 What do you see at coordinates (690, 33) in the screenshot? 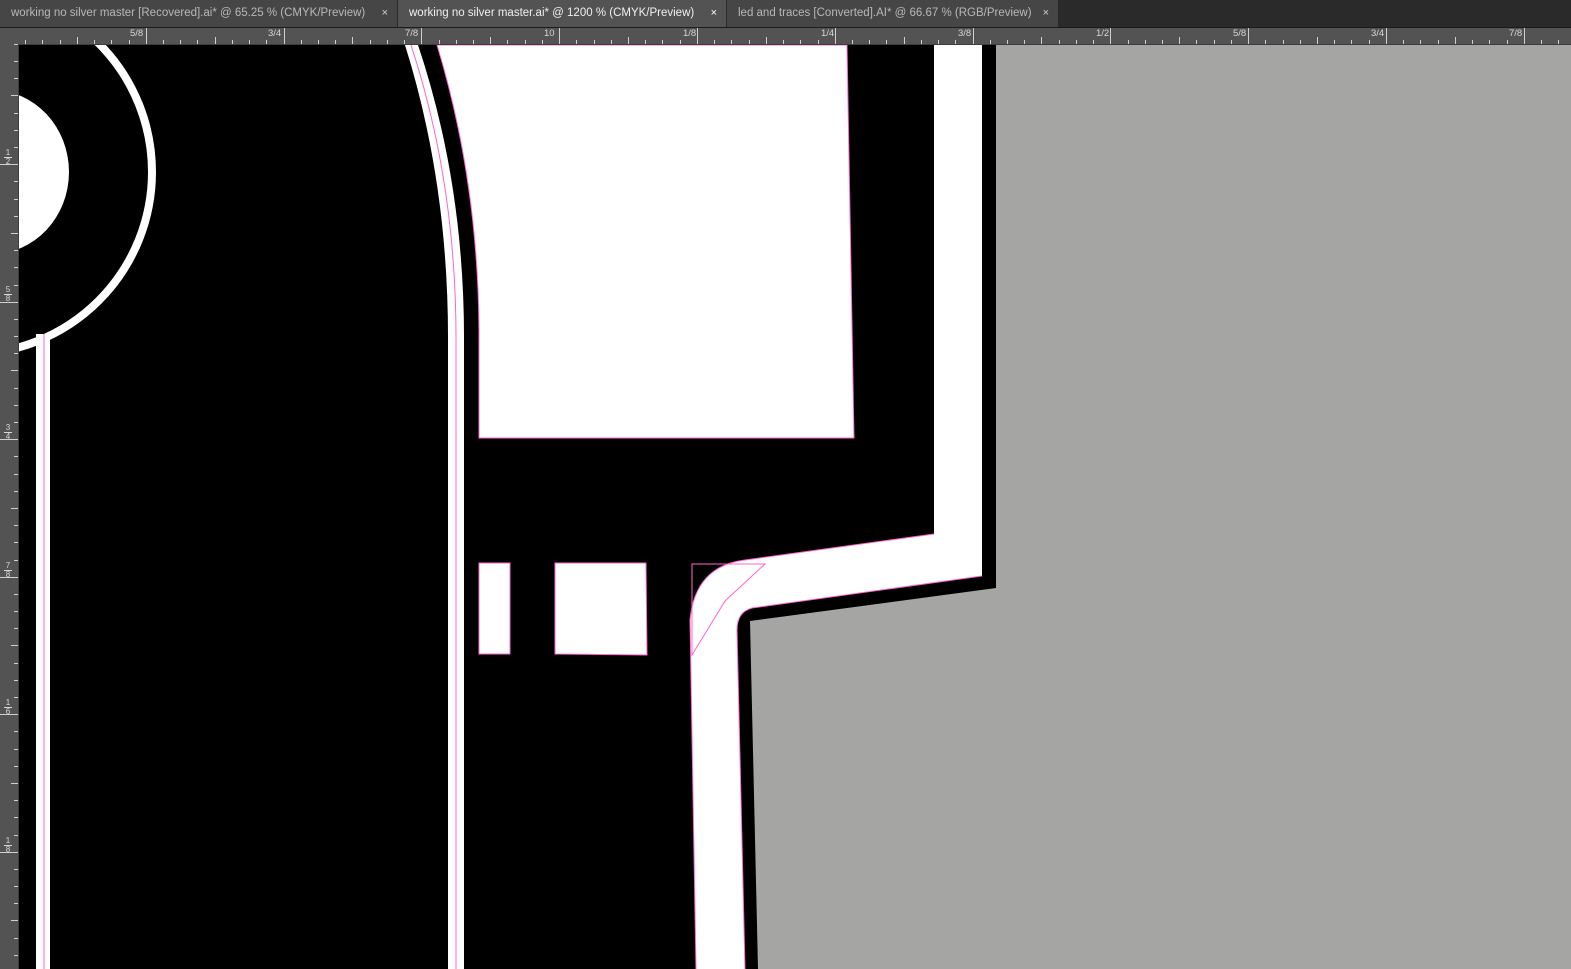
I see `ruler-label: 1/8` at bounding box center [690, 33].